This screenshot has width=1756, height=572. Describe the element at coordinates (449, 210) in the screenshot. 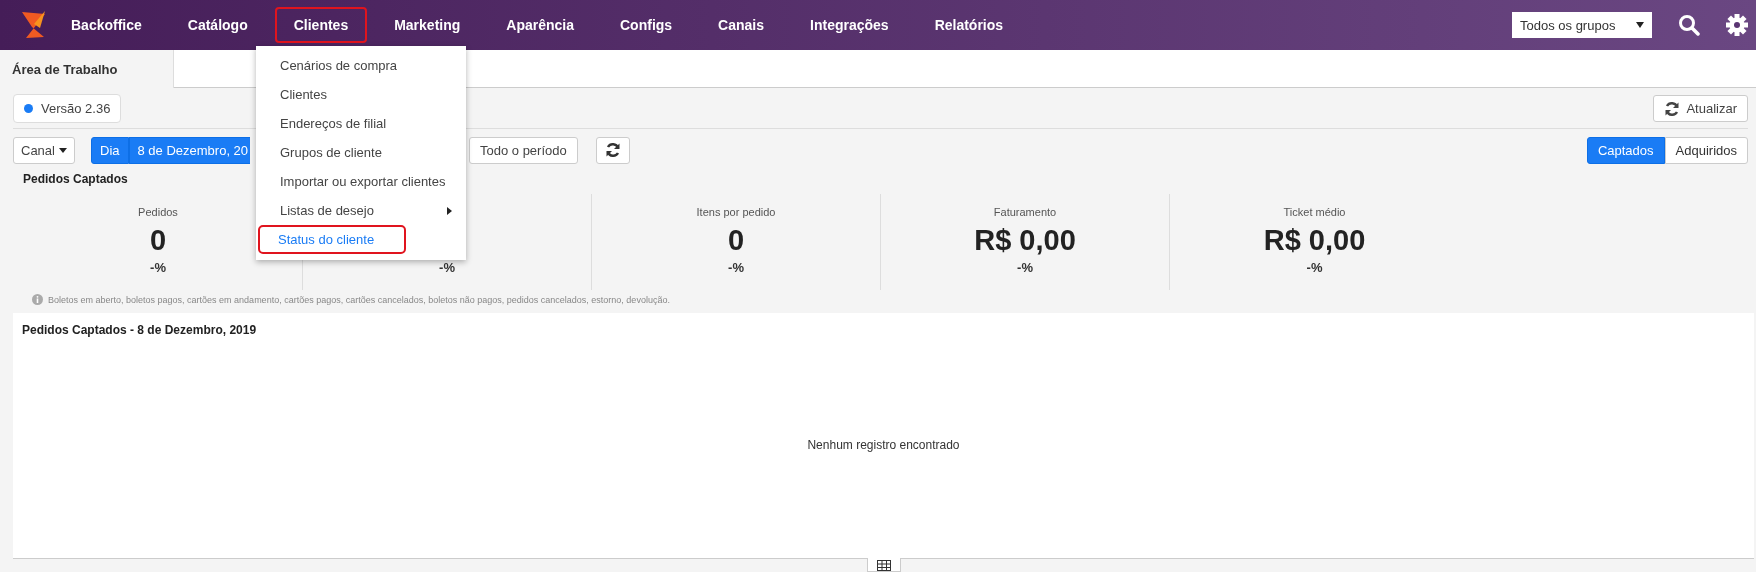

I see `submenu-arrow-icon` at that location.